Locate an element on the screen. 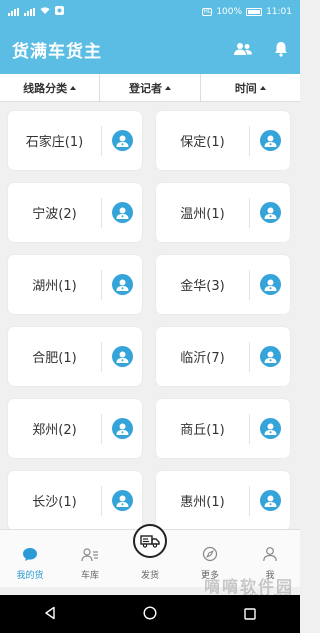 The width and height of the screenshot is (320, 633). filter-bar: 线路分类 登记者 时间 is located at coordinates (150, 88).